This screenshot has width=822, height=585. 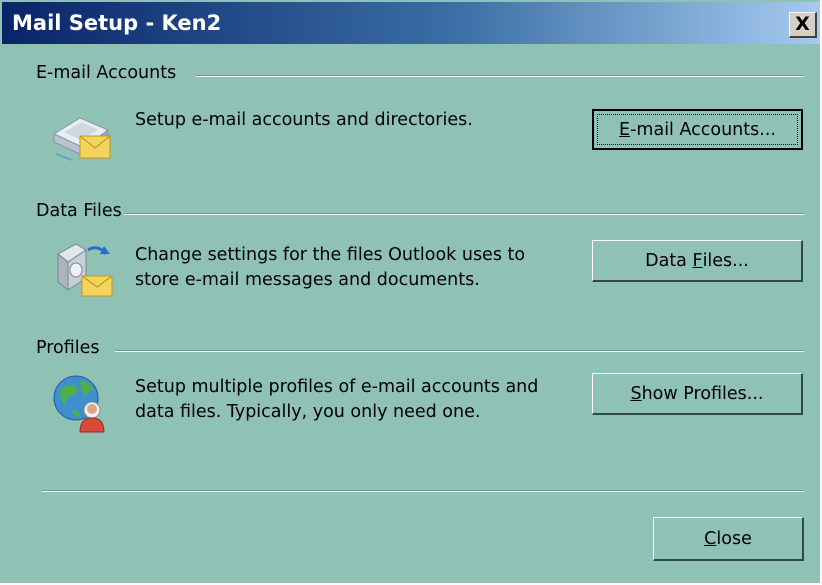 What do you see at coordinates (411, 23) in the screenshot?
I see `title-bar: Mail Setup - Ken2 X` at bounding box center [411, 23].